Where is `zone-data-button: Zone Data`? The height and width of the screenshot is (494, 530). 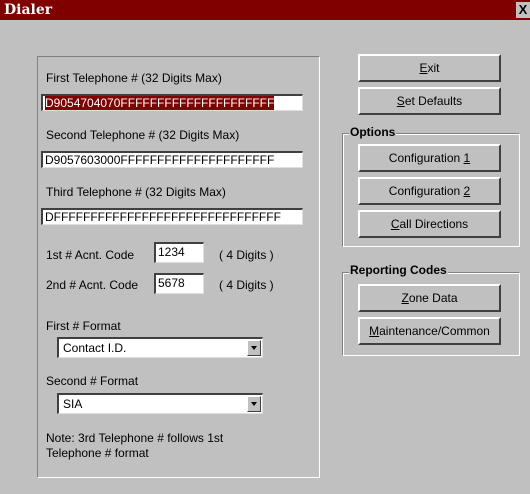 zone-data-button: Zone Data is located at coordinates (429, 298).